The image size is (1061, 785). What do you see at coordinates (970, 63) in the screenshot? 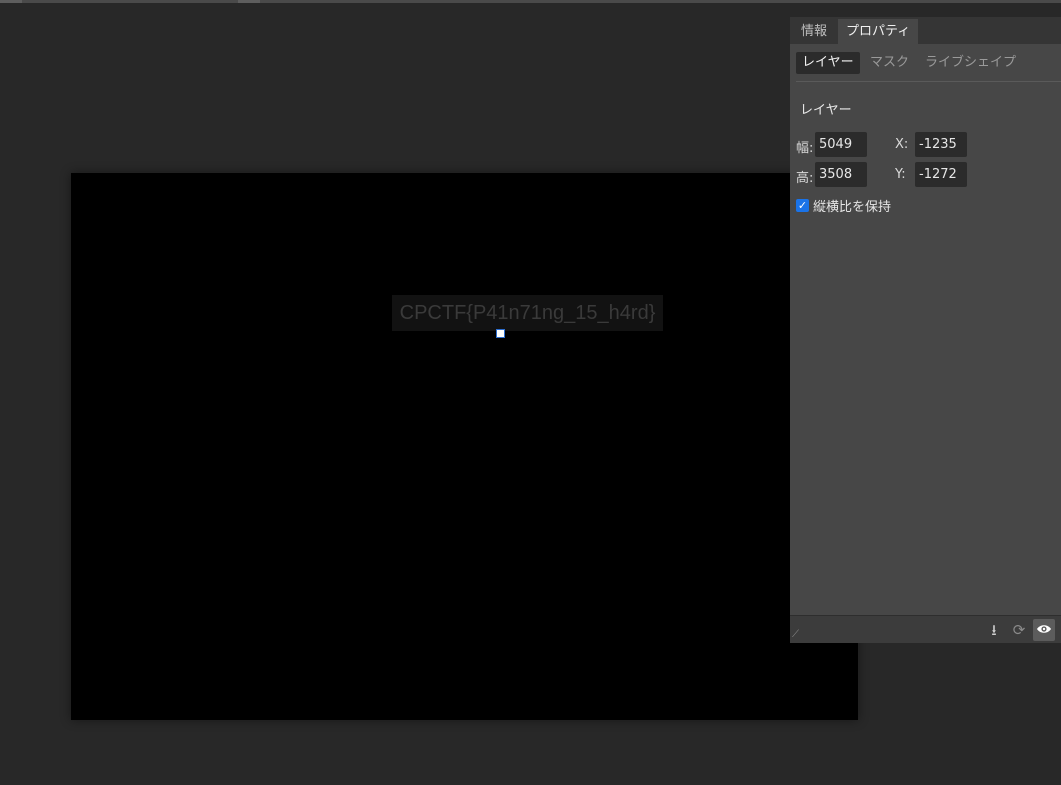
I see `subtab-live-shape: ライブシェイプ` at bounding box center [970, 63].